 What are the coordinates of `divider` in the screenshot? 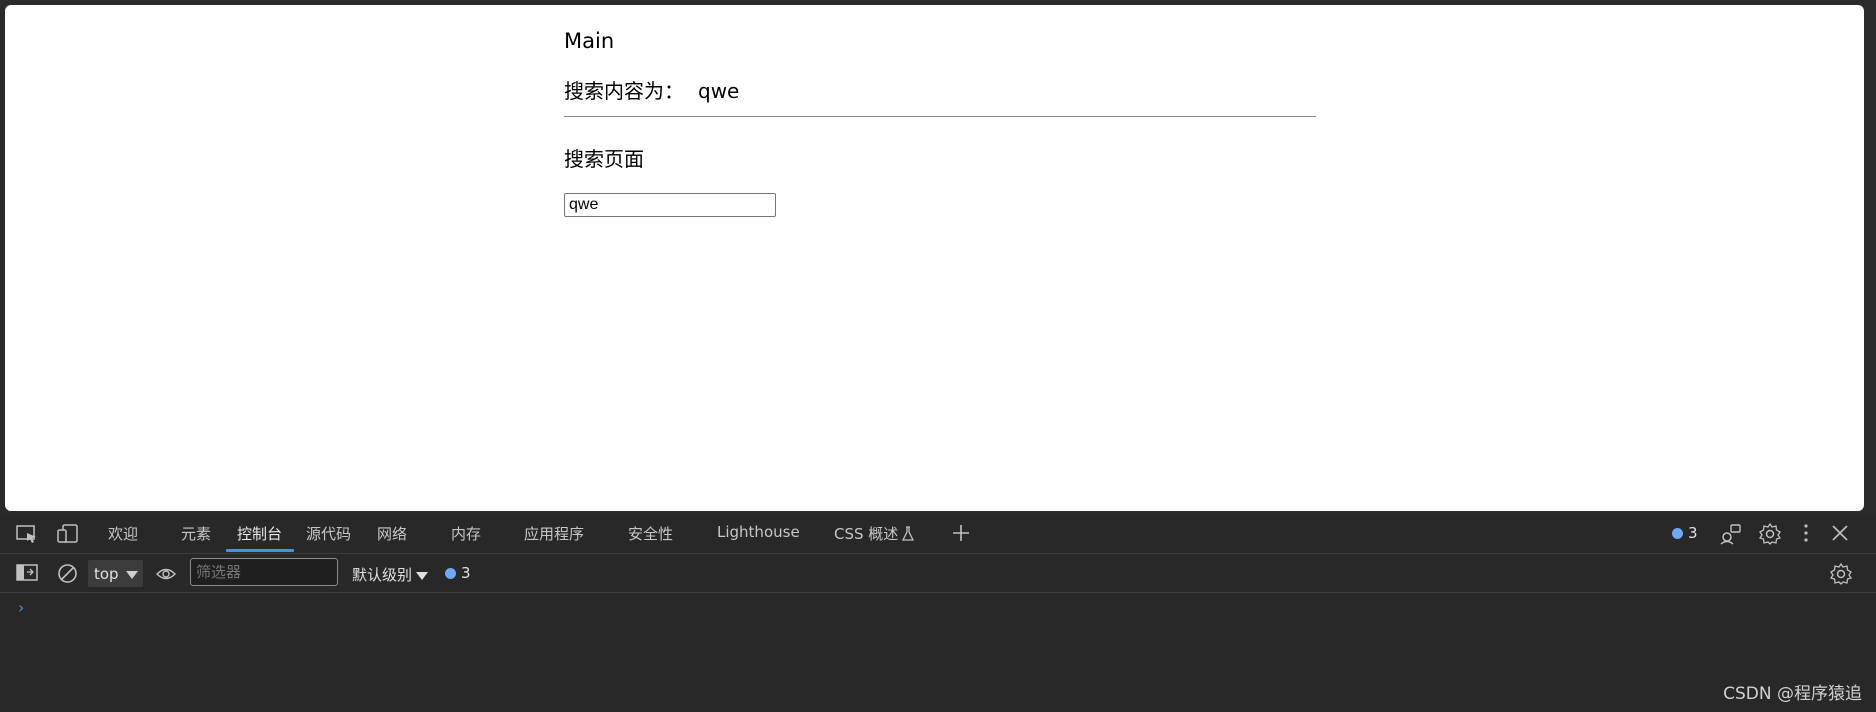 It's located at (940, 116).